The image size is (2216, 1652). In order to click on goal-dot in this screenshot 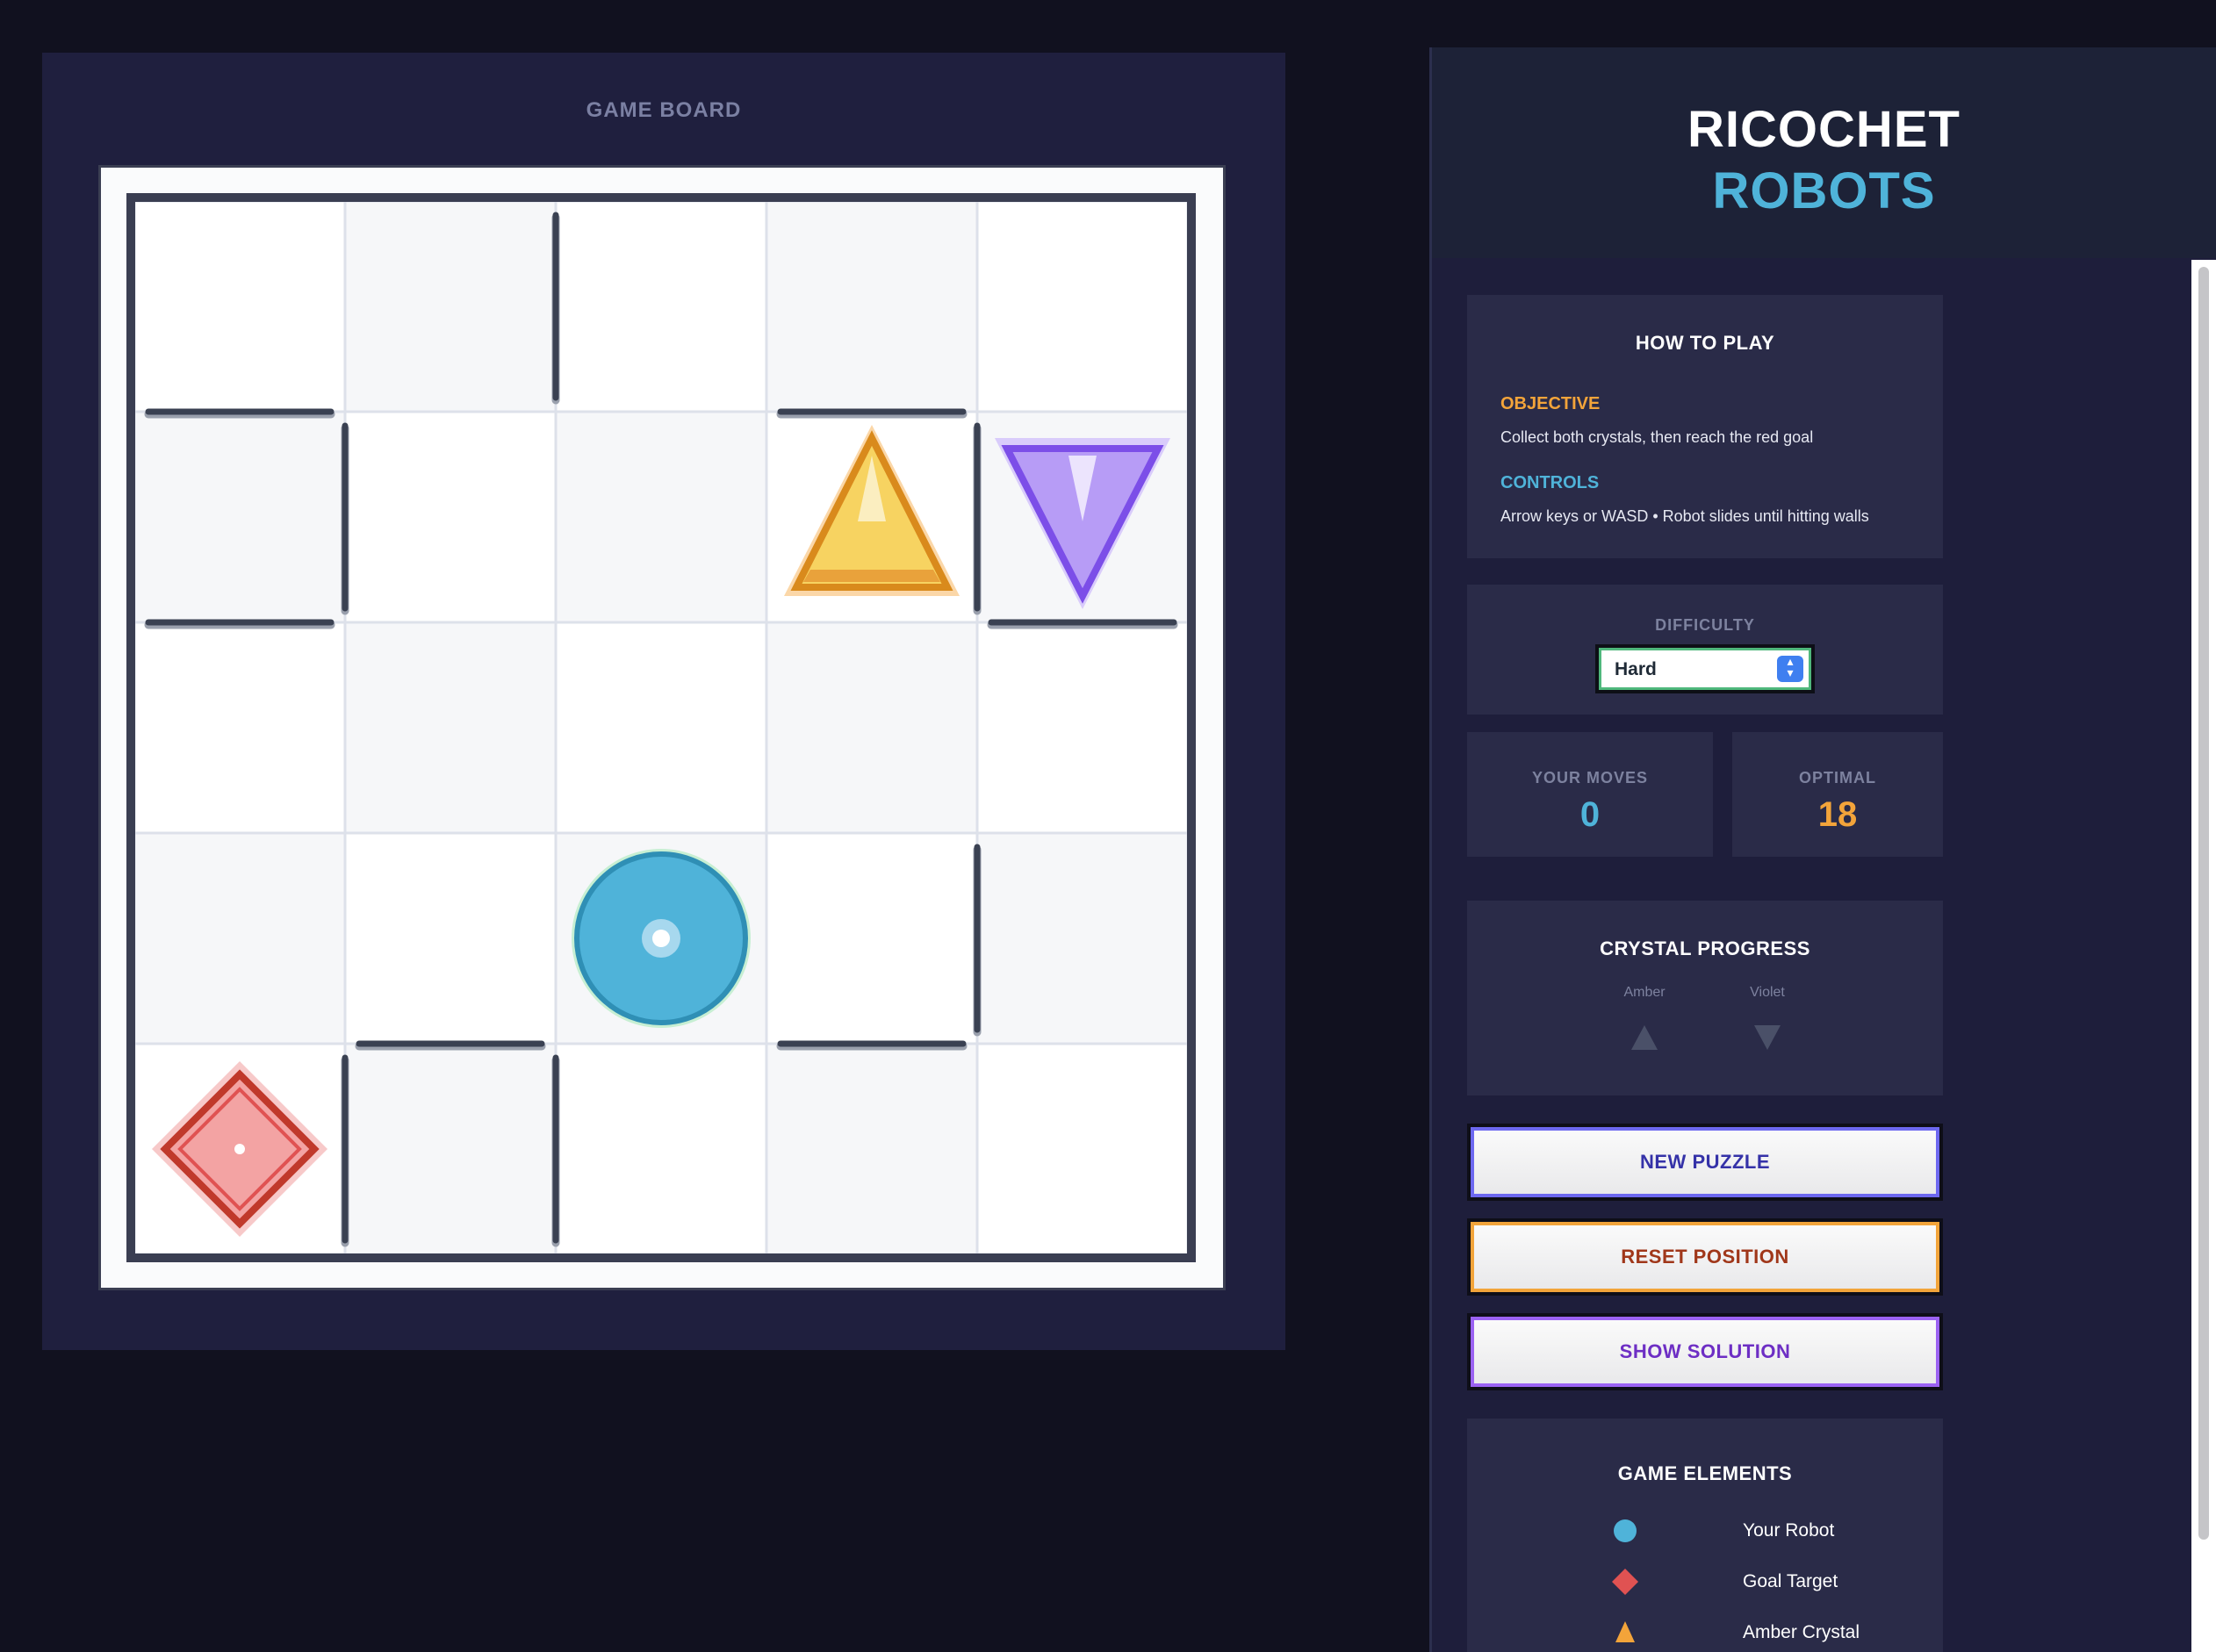, I will do `click(239, 1149)`.